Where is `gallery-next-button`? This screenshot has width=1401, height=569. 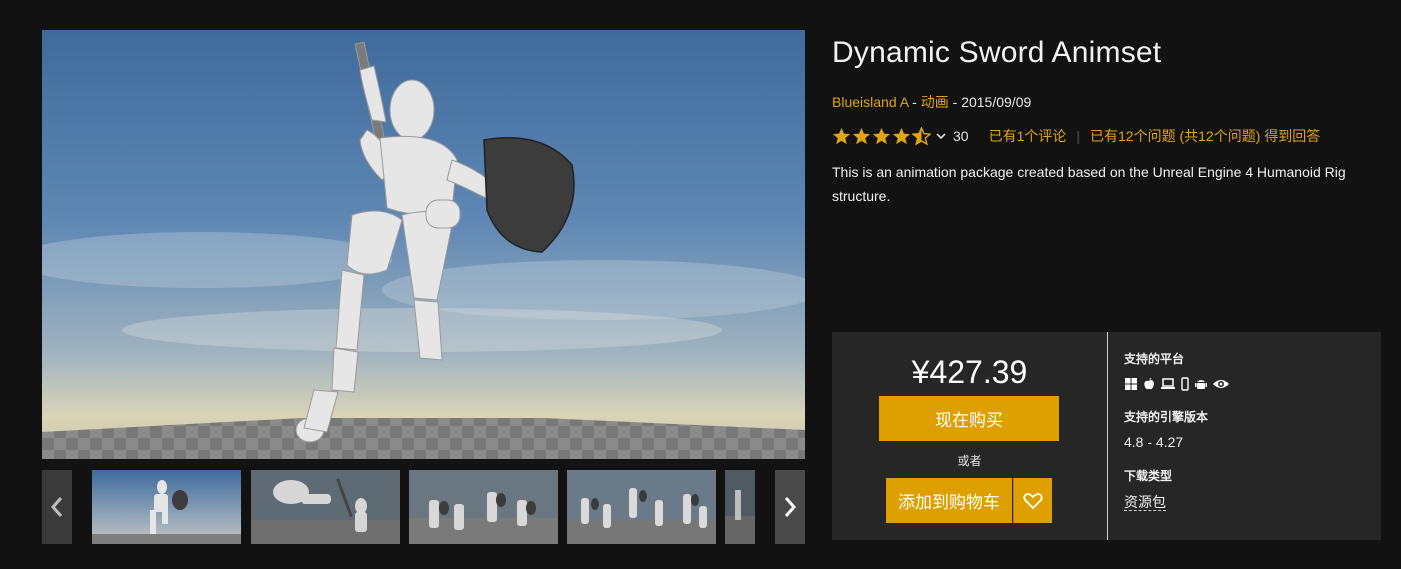
gallery-next-button is located at coordinates (790, 507).